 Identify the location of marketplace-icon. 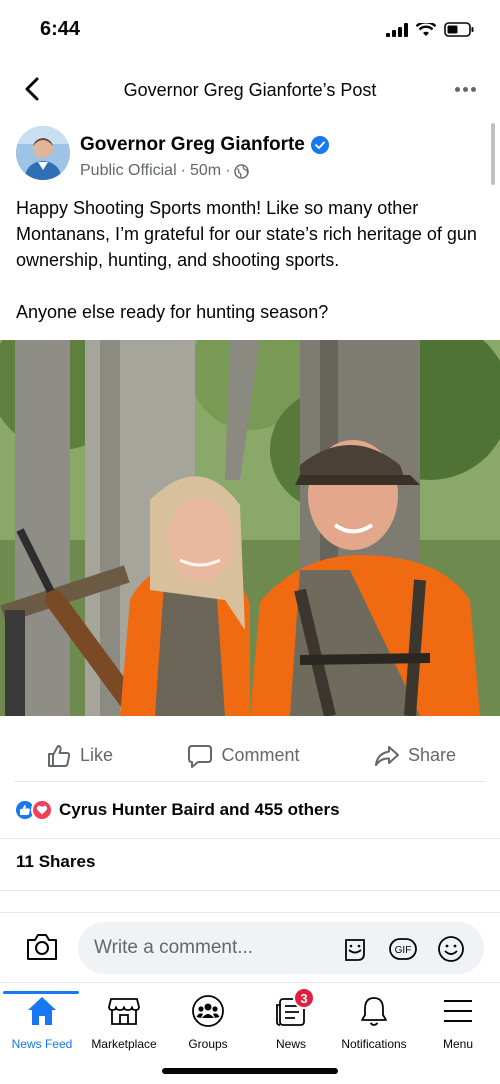
(124, 1011).